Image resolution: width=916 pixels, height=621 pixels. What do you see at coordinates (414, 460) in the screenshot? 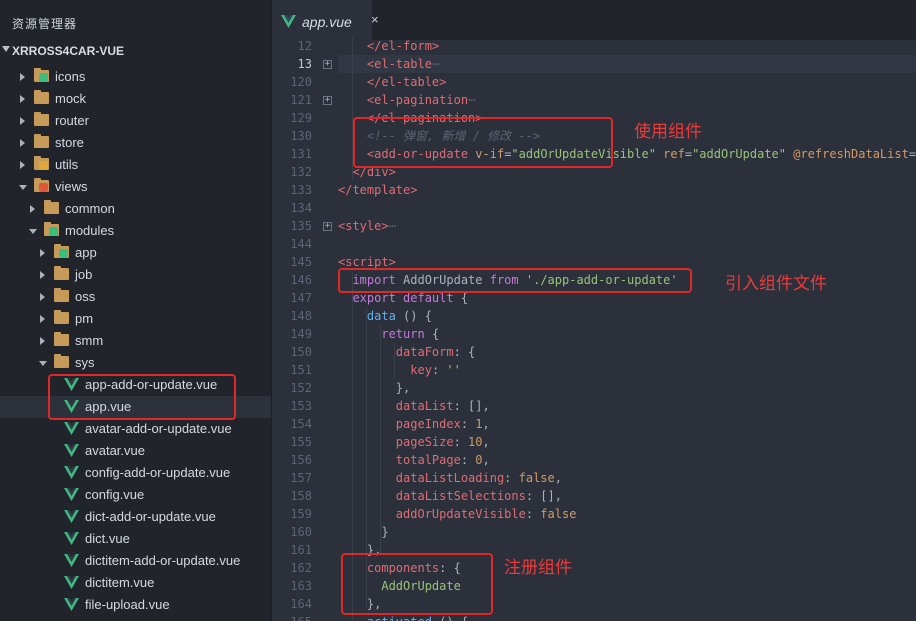
I see `code-line: totalPage: 0,` at bounding box center [414, 460].